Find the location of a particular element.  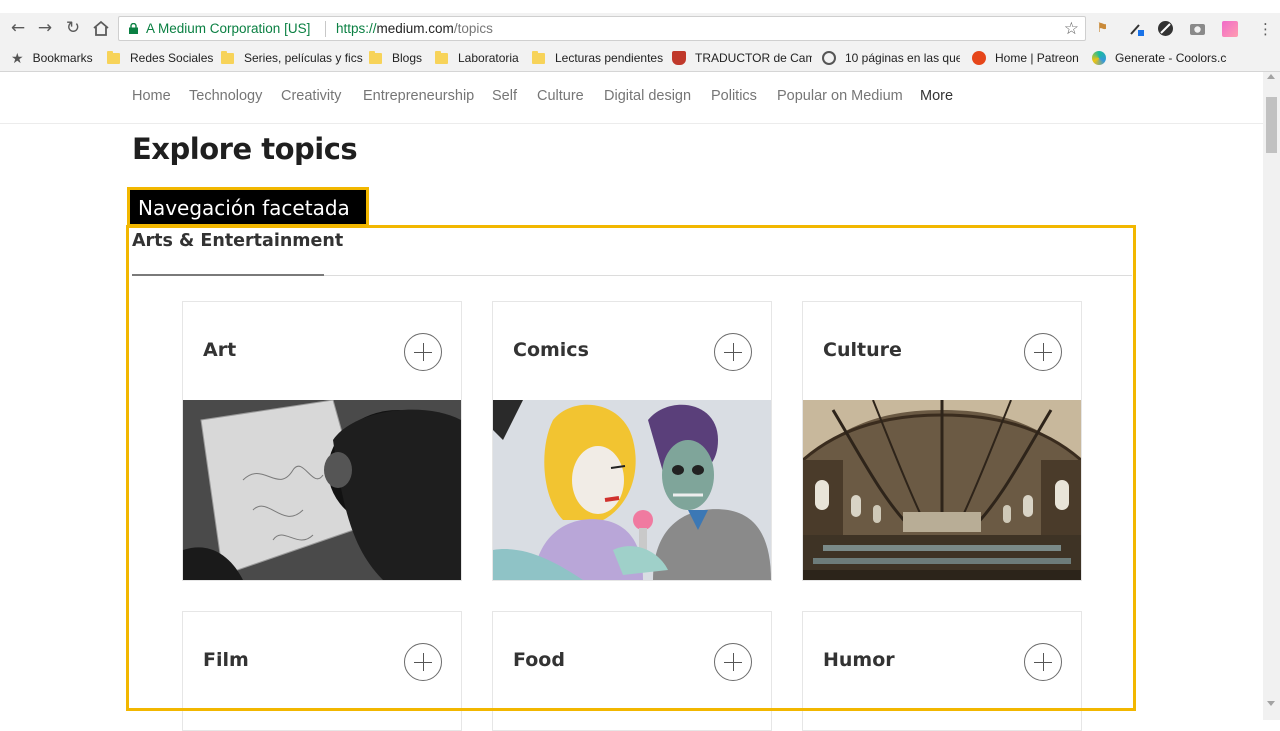

bookmark-folder: Redes Sociales is located at coordinates (160, 58).